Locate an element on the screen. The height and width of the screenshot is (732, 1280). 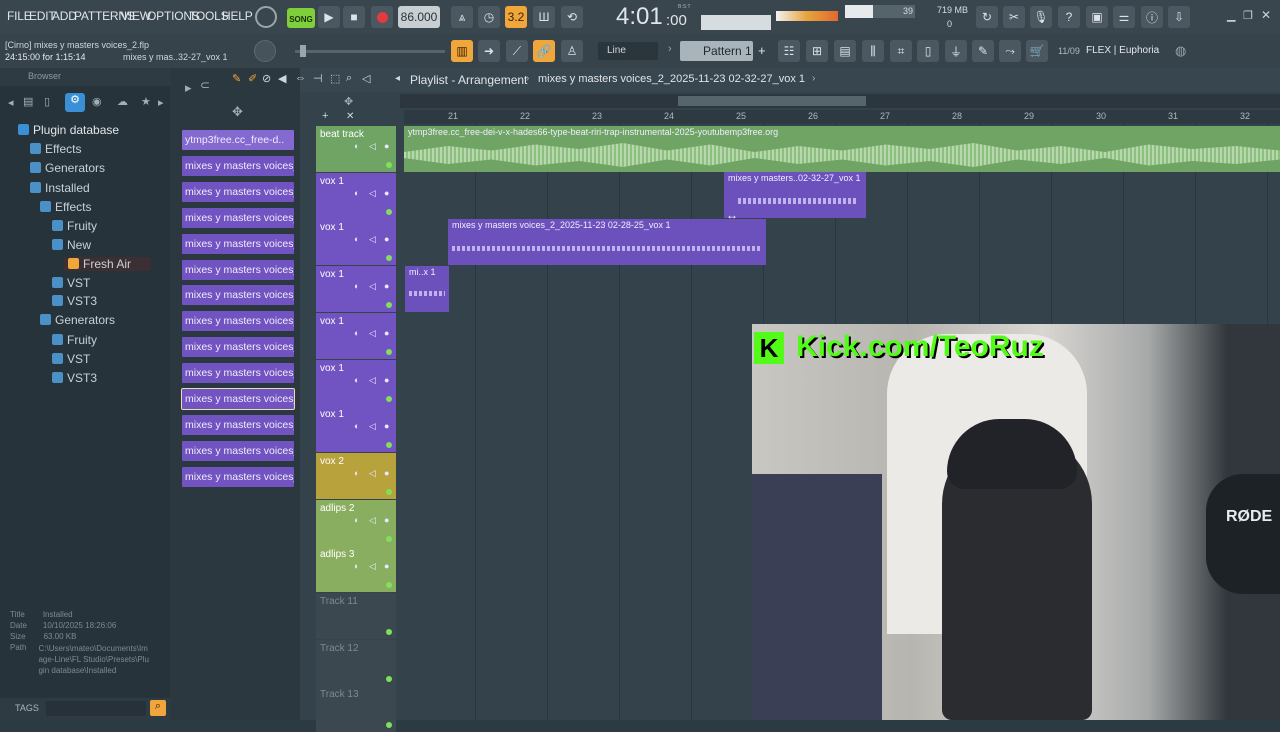
timeline-ruler: 21 22 23 24 25 26 27 28 29 30 31 32 is located at coordinates (842, 117).